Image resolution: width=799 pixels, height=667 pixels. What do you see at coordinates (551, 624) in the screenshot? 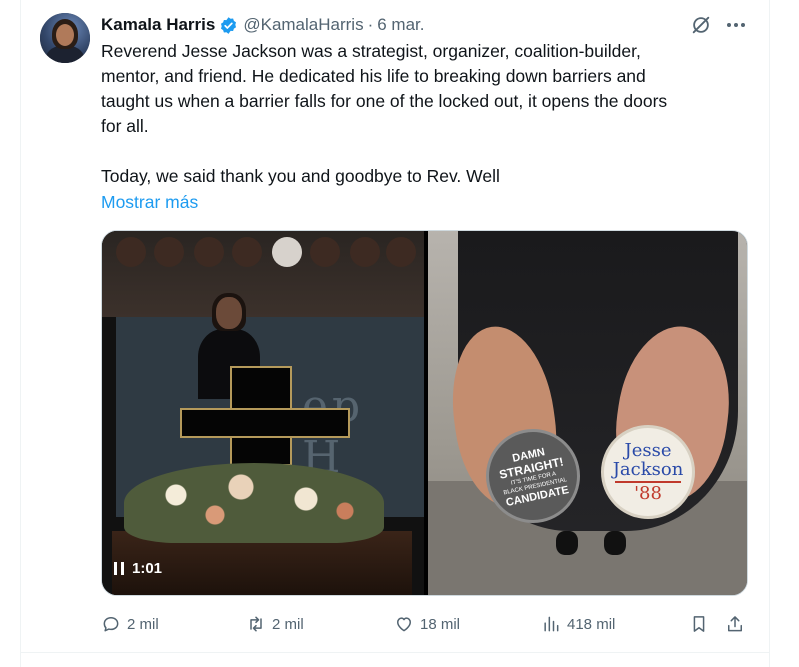
I see `views-icon` at bounding box center [551, 624].